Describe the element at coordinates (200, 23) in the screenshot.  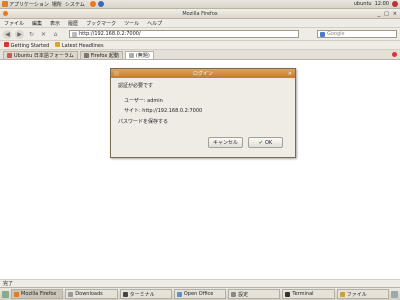
I see `menu-bar: ファイル 編集 表示 履歴 ブックマーク ツール ヘルプ` at that location.